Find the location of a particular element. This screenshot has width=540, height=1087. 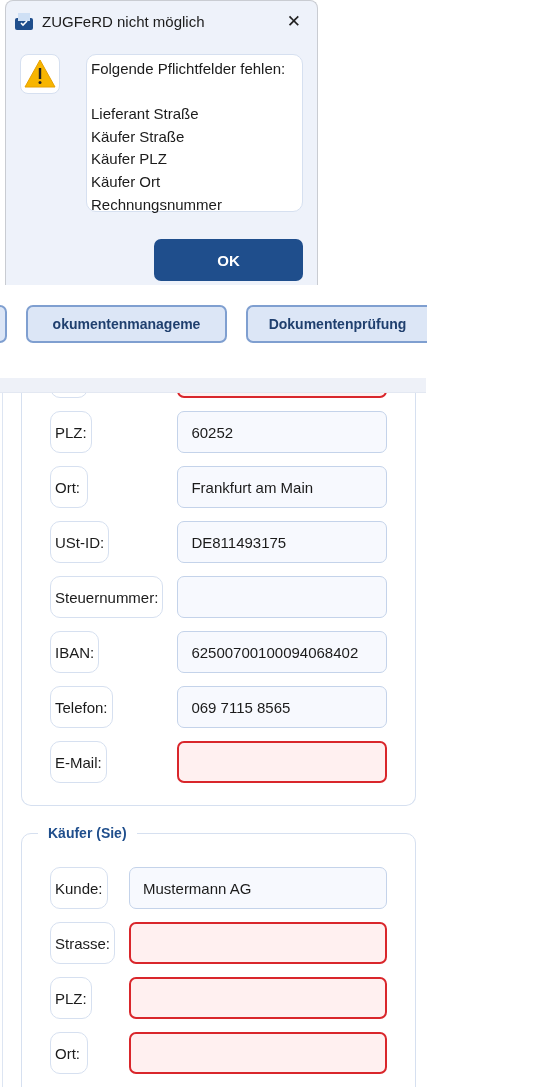

message-line: Käufer Straße is located at coordinates (138, 136).